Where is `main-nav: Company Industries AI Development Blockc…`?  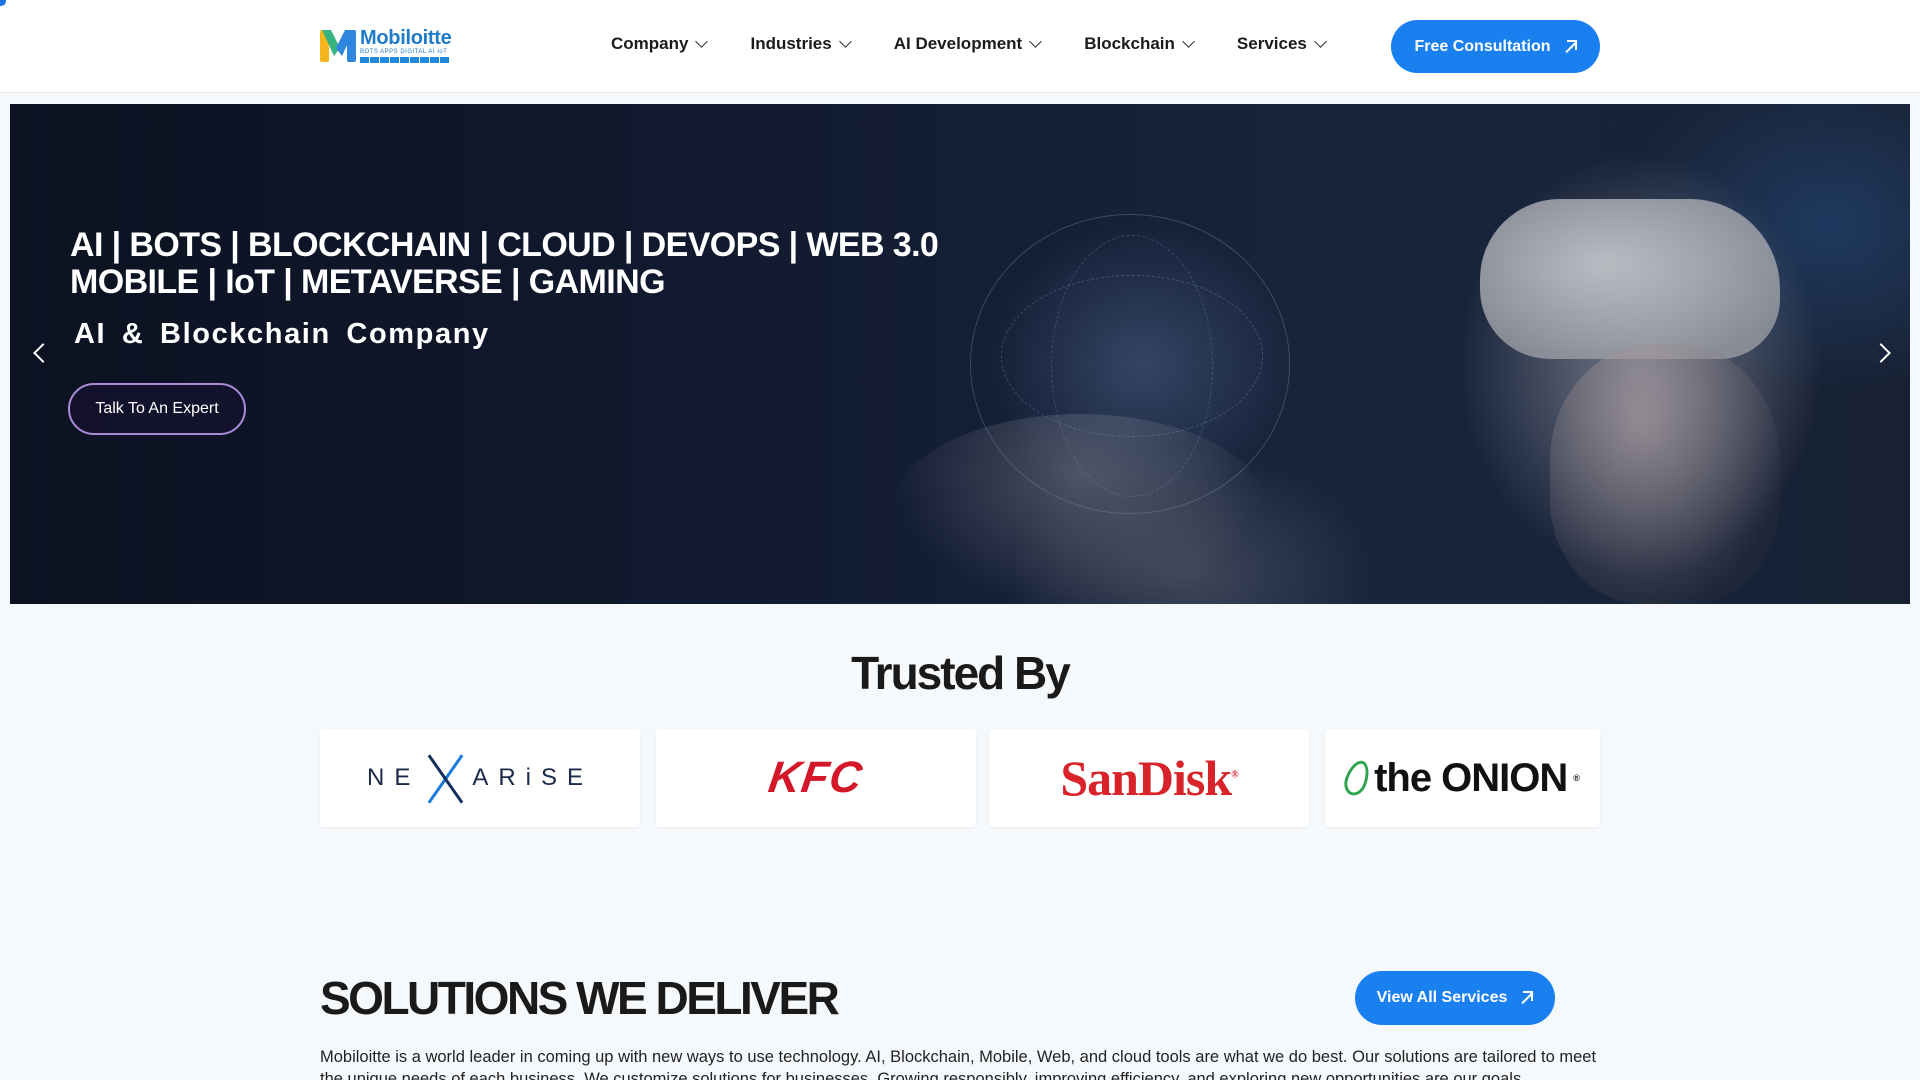
main-nav: Company Industries AI Development Blockc… is located at coordinates (969, 44).